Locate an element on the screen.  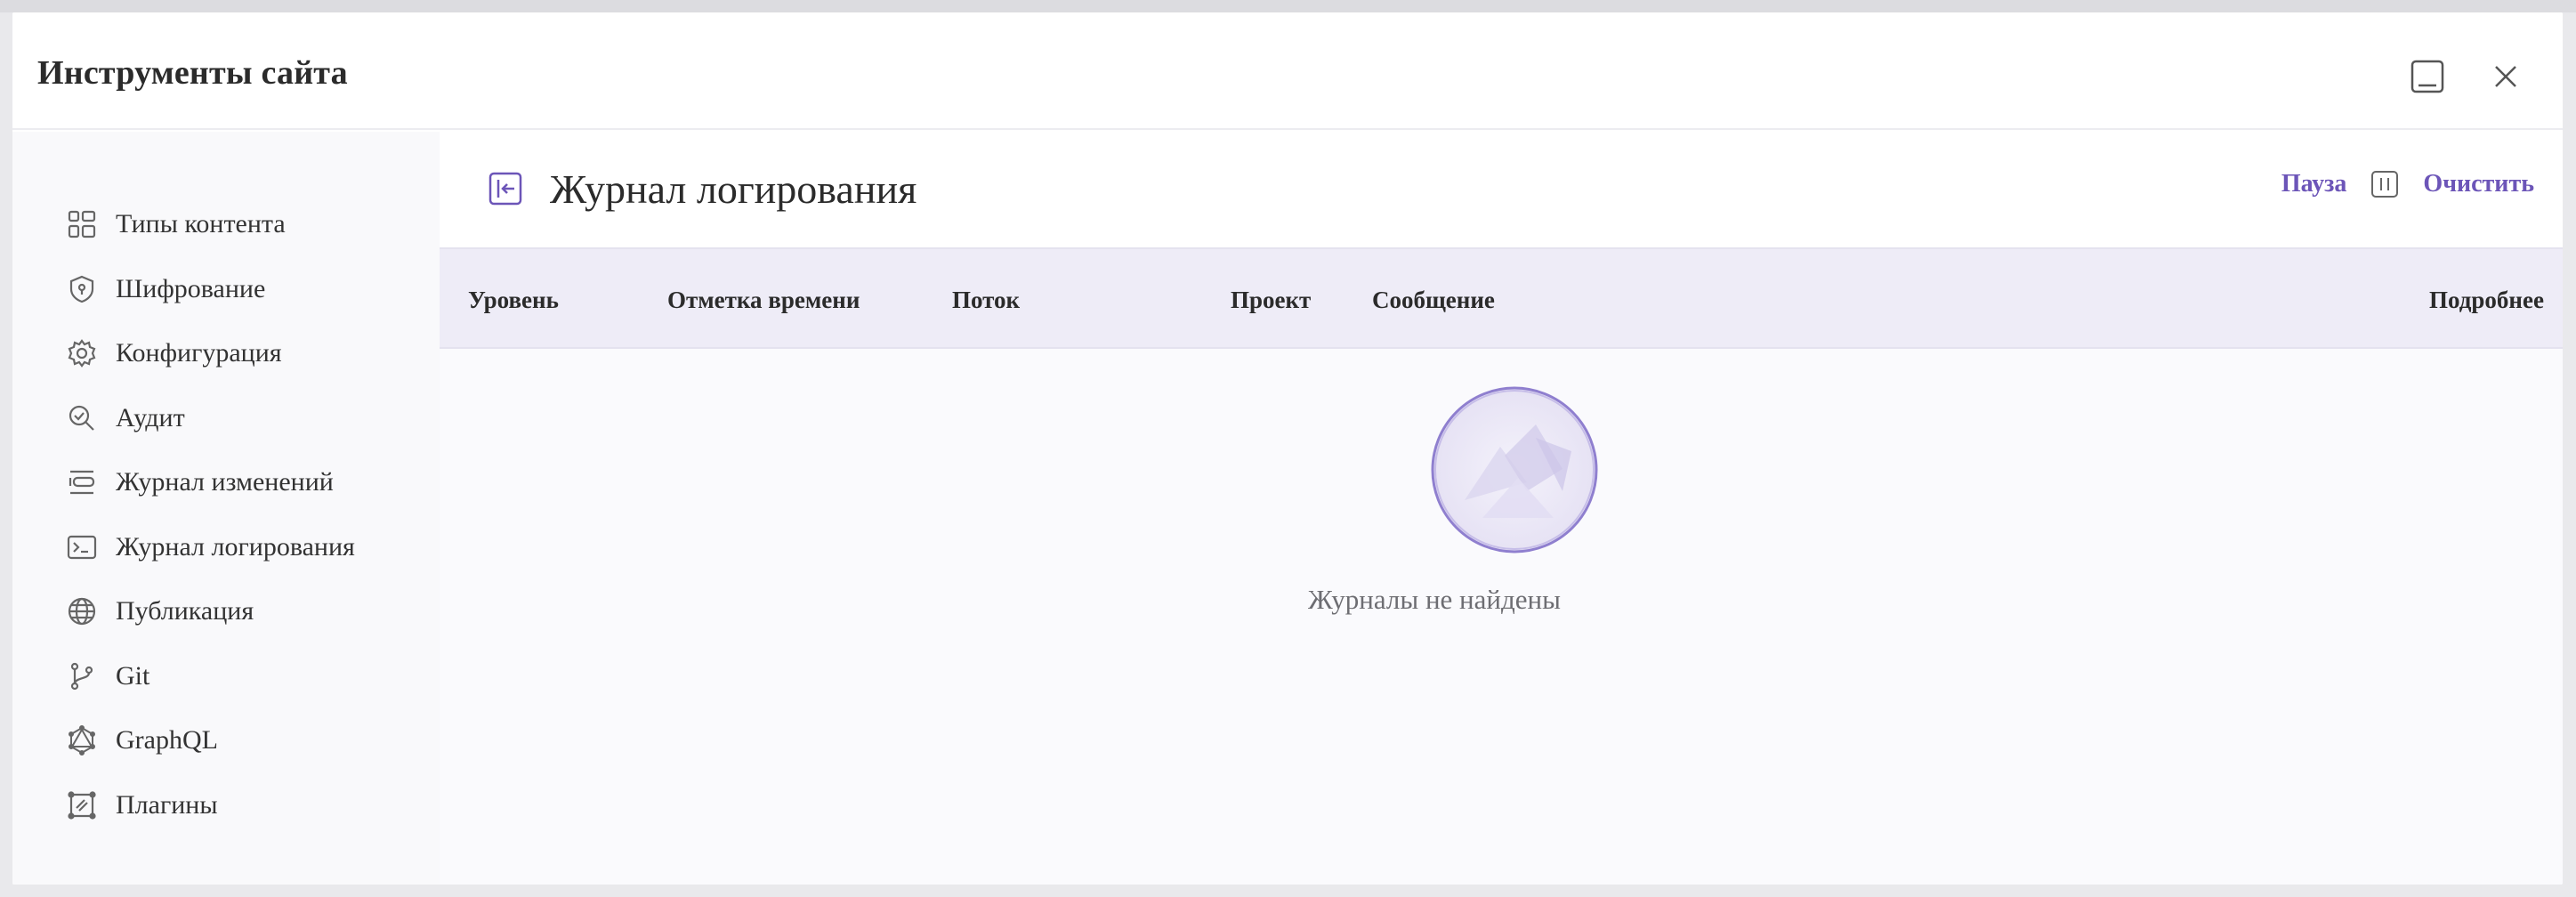
changelog-icon is located at coordinates (82, 482).